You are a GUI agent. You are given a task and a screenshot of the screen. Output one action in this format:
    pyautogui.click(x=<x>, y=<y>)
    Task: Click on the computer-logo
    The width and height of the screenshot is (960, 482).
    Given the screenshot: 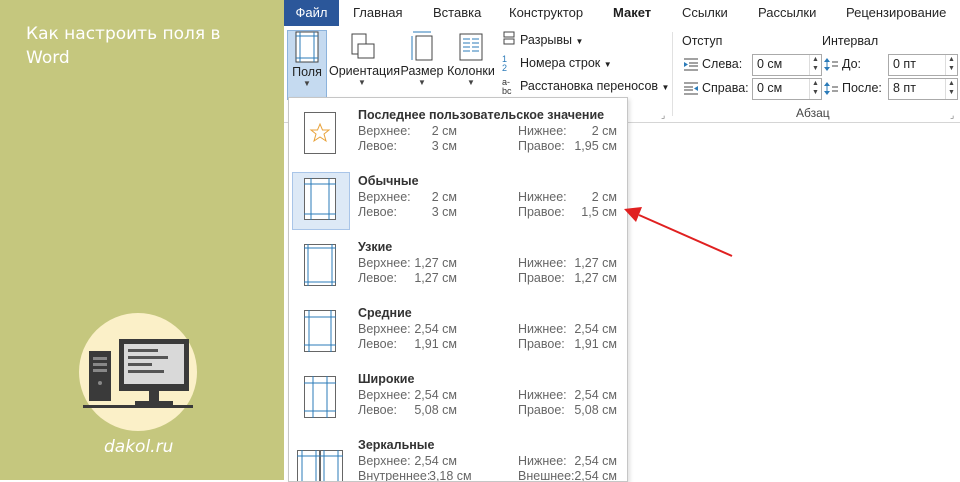 What is the action you would take?
    pyautogui.click(x=138, y=372)
    